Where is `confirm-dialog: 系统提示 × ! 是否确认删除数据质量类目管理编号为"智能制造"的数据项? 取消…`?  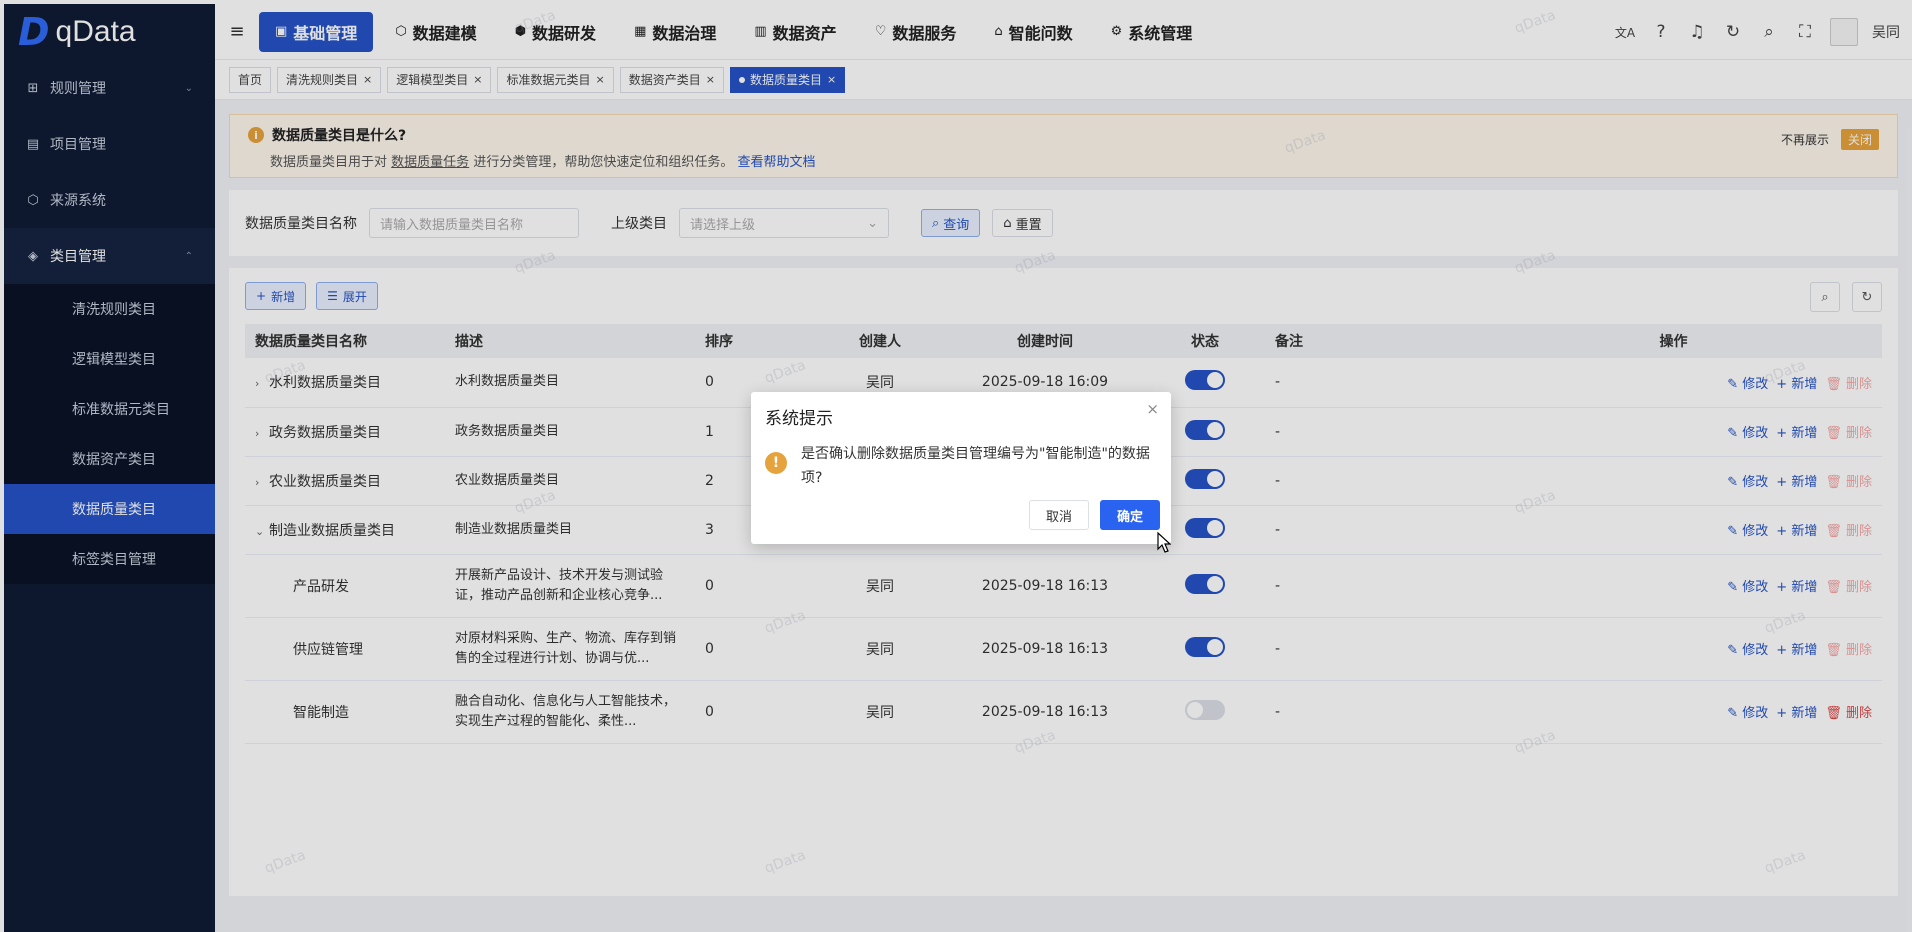
confirm-dialog: 系统提示 × ! 是否确认删除数据质量类目管理编号为"智能制造"的数据项? 取消… is located at coordinates (961, 468).